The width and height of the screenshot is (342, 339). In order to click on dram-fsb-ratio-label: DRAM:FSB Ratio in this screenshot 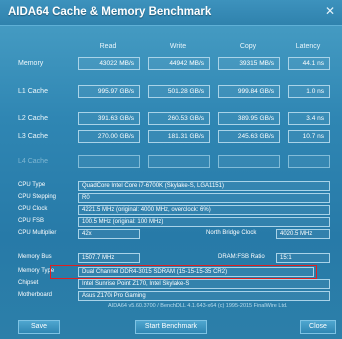, I will do `click(241, 257)`.